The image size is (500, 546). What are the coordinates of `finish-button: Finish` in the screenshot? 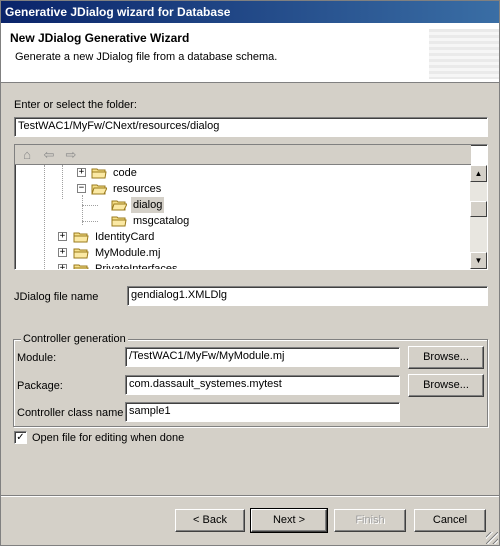 It's located at (370, 520).